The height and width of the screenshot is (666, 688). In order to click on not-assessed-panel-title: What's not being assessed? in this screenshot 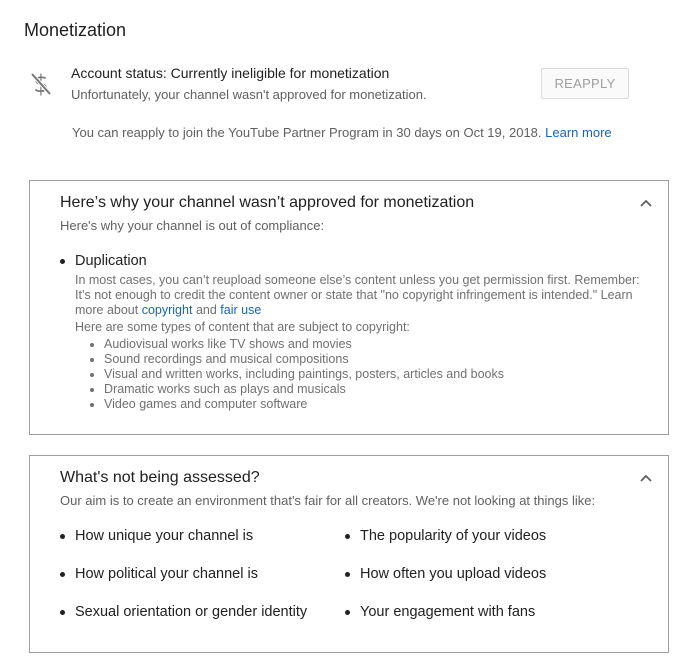, I will do `click(160, 477)`.